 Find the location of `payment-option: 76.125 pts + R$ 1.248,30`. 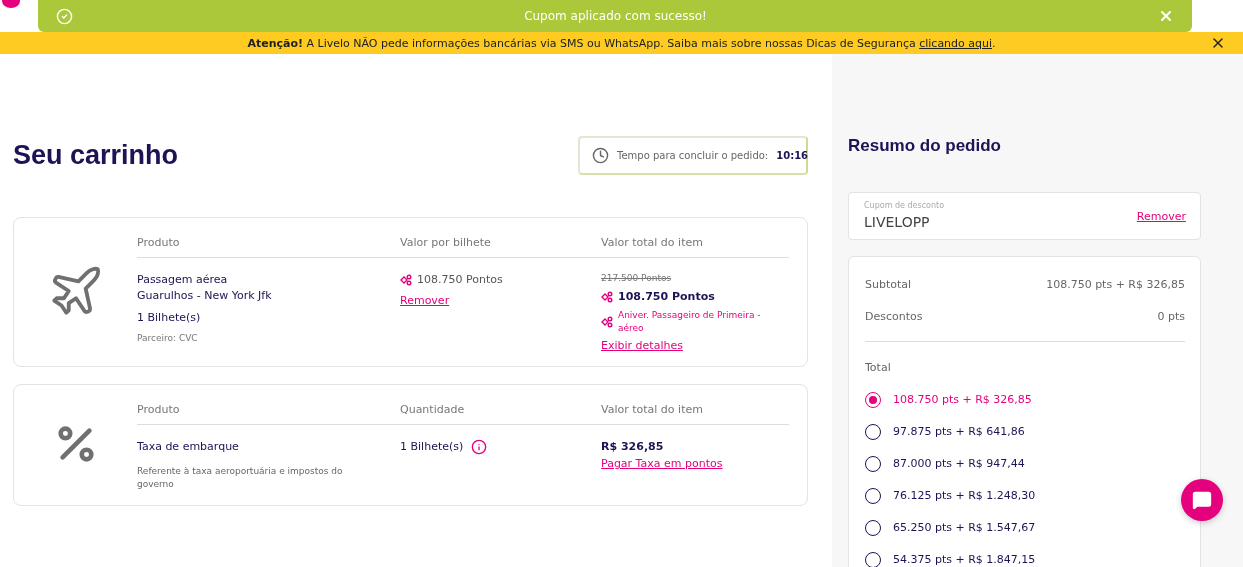

payment-option: 76.125 pts + R$ 1.248,30 is located at coordinates (1025, 495).